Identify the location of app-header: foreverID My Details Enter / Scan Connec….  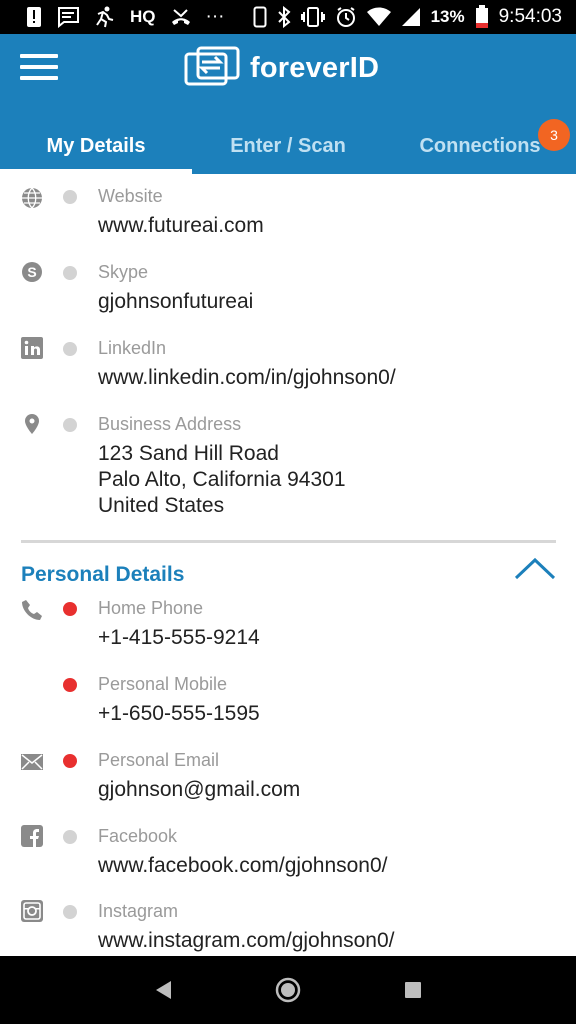
(288, 104).